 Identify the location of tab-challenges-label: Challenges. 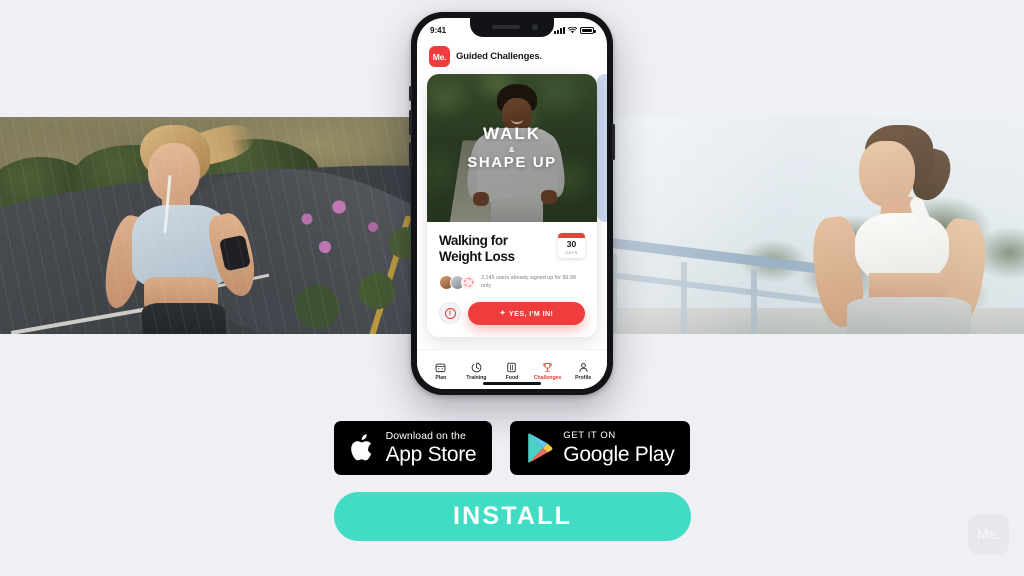
(547, 377).